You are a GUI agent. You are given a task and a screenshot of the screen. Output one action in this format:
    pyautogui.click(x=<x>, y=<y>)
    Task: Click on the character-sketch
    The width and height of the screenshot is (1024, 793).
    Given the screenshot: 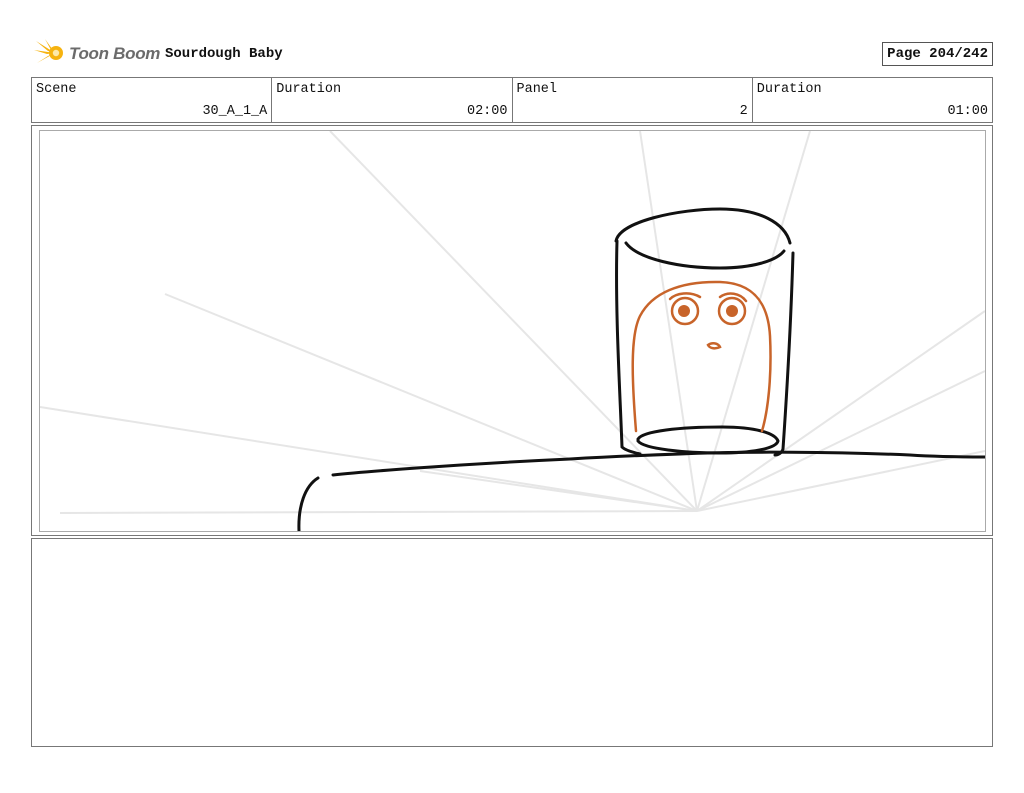 What is the action you would take?
    pyautogui.click(x=701, y=356)
    